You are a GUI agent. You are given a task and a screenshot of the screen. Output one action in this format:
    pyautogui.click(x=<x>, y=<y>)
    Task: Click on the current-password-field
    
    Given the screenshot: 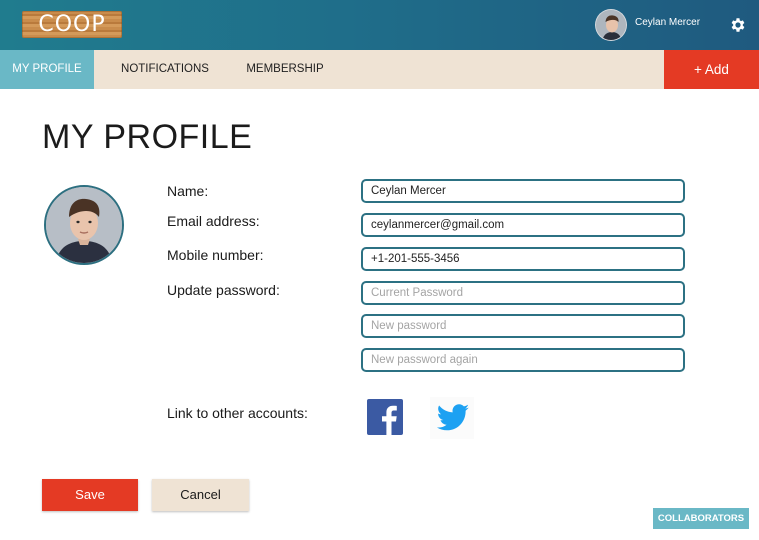 What is the action you would take?
    pyautogui.click(x=523, y=293)
    